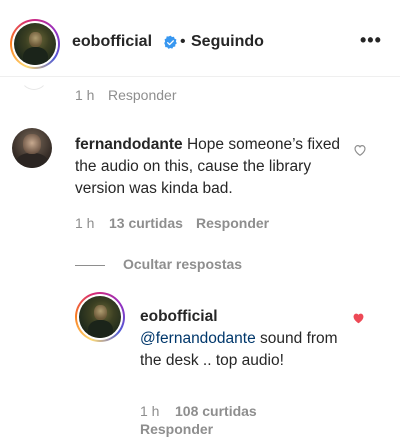  I want to click on reply-mention-link: @fernandodante, so click(198, 338).